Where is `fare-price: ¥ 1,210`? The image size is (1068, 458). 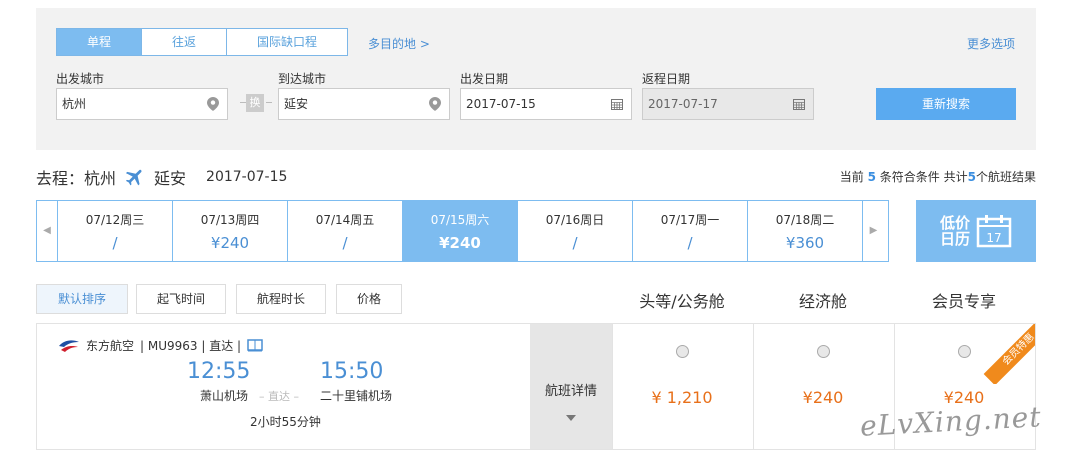 fare-price: ¥ 1,210 is located at coordinates (682, 397).